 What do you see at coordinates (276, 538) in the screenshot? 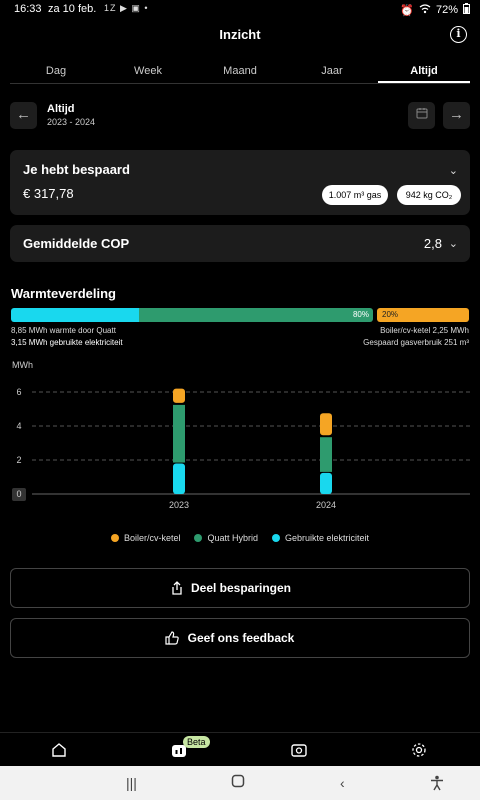
I see `legend-dot-elec` at bounding box center [276, 538].